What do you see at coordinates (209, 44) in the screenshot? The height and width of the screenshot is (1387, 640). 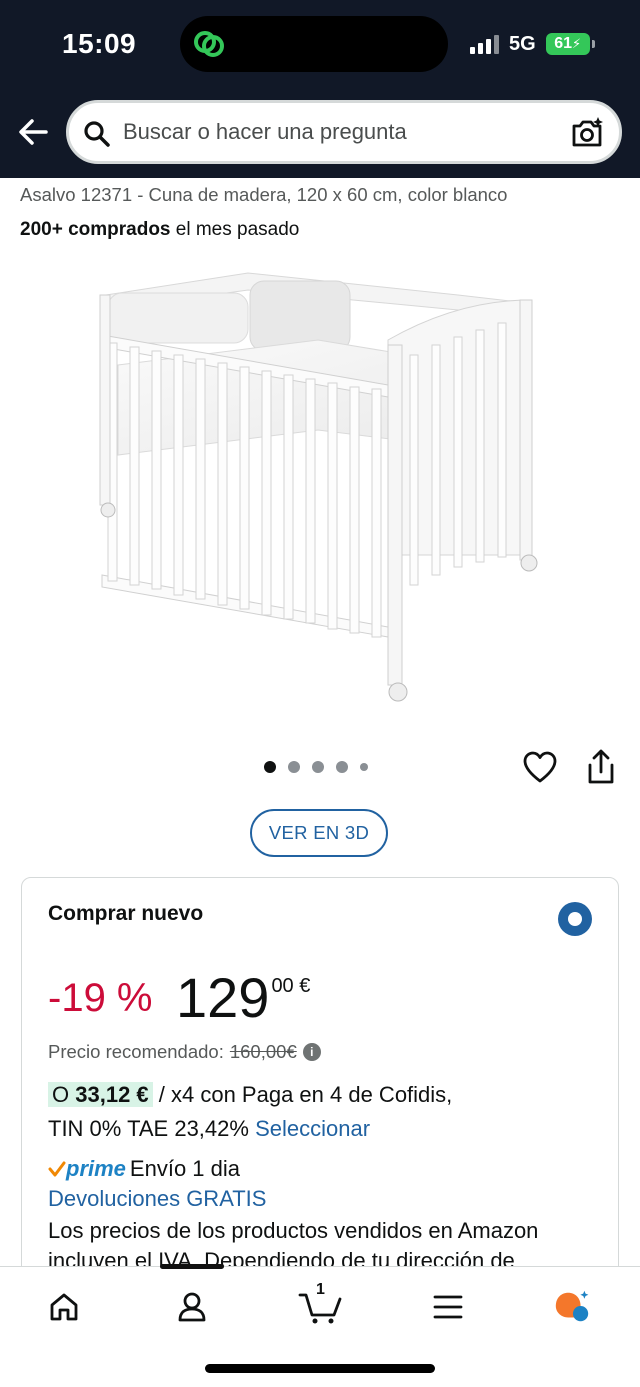 I see `chat-bubbles-icon` at bounding box center [209, 44].